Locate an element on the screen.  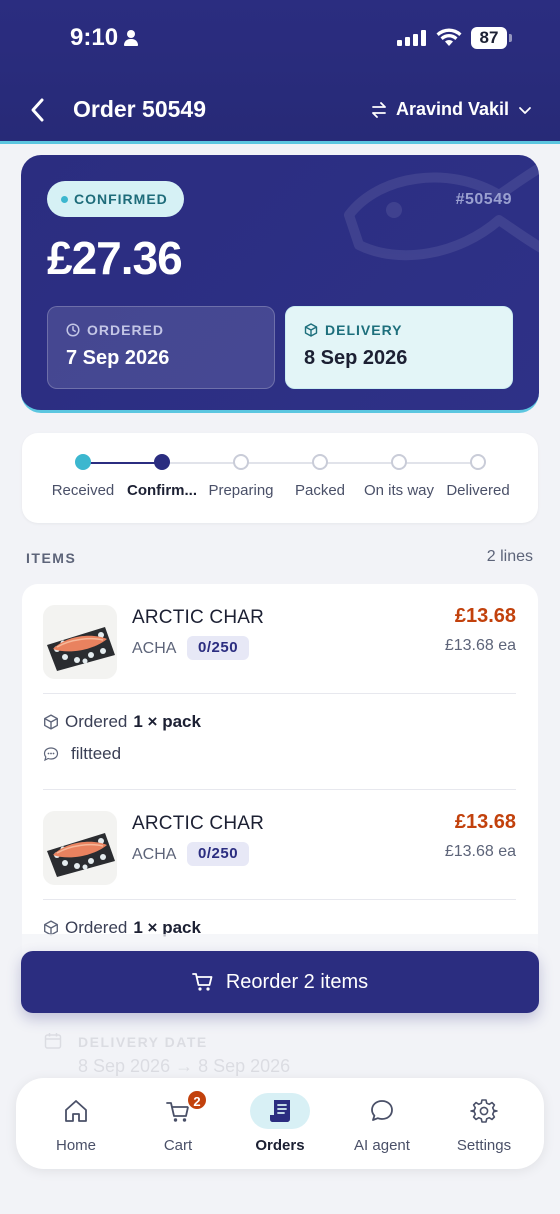
item-note: filtteed is located at coordinates (82, 754).